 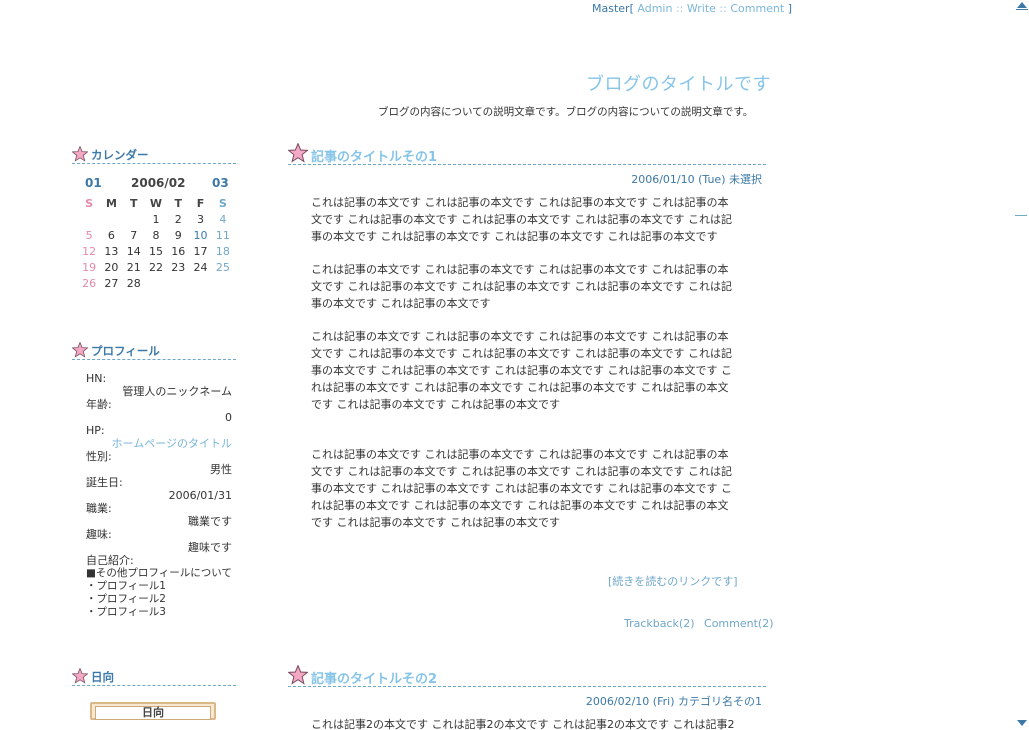 What do you see at coordinates (120, 155) in the screenshot?
I see `calendar-heading-label: カレンダー` at bounding box center [120, 155].